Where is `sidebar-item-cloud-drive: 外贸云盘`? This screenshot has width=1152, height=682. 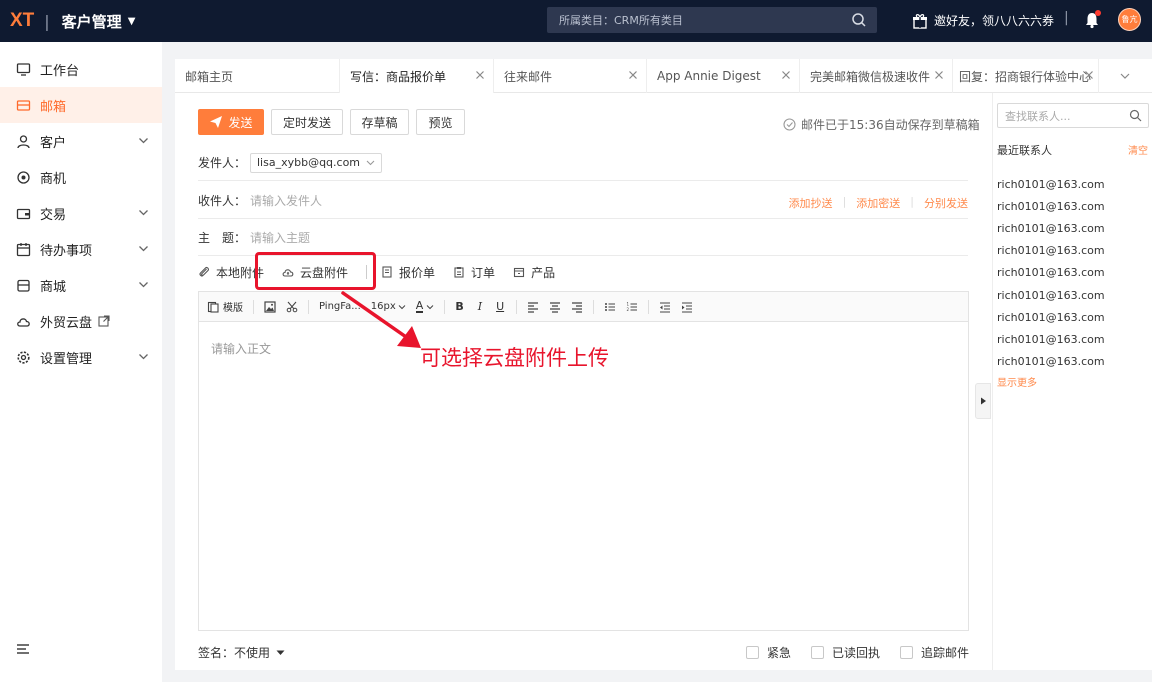
sidebar-item-cloud-drive: 外贸云盘 is located at coordinates (81, 321).